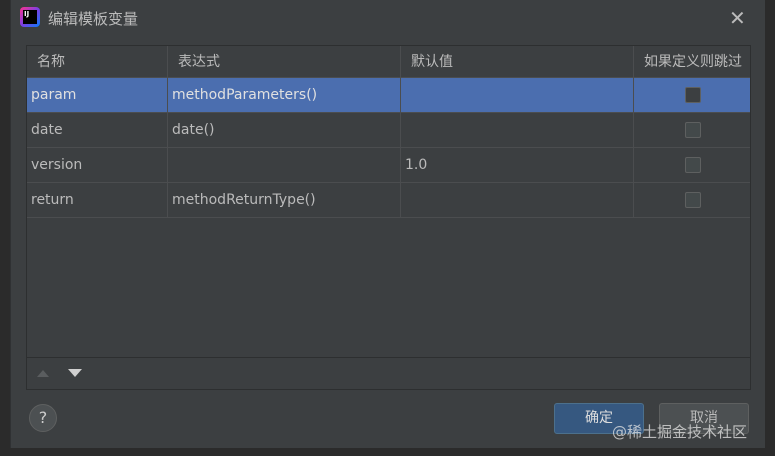  What do you see at coordinates (75, 373) in the screenshot?
I see `move-down-icon` at bounding box center [75, 373].